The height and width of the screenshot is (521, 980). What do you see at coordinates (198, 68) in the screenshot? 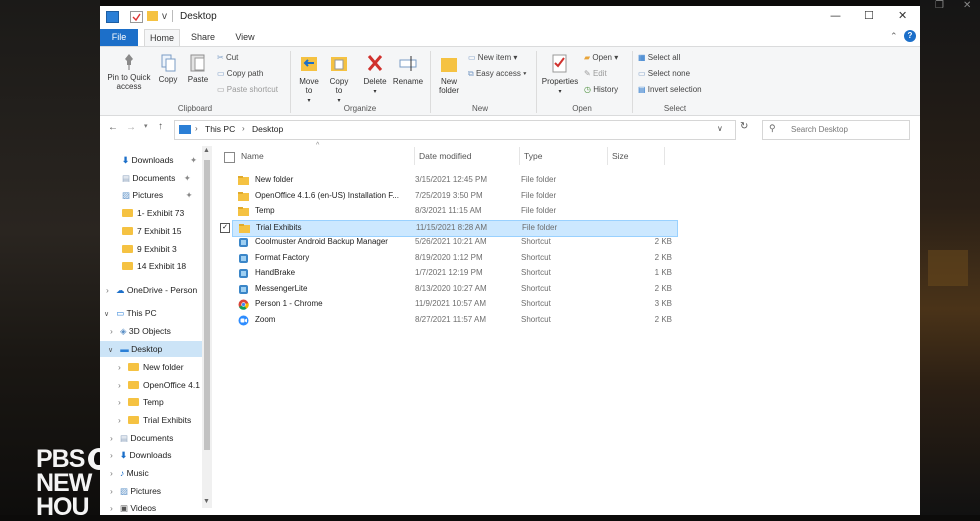
I see `paste-button: Paste` at bounding box center [198, 68].